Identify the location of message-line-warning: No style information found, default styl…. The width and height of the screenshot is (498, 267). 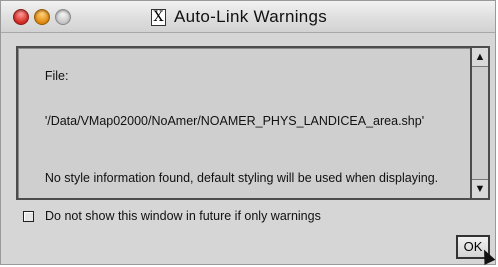
(241, 178).